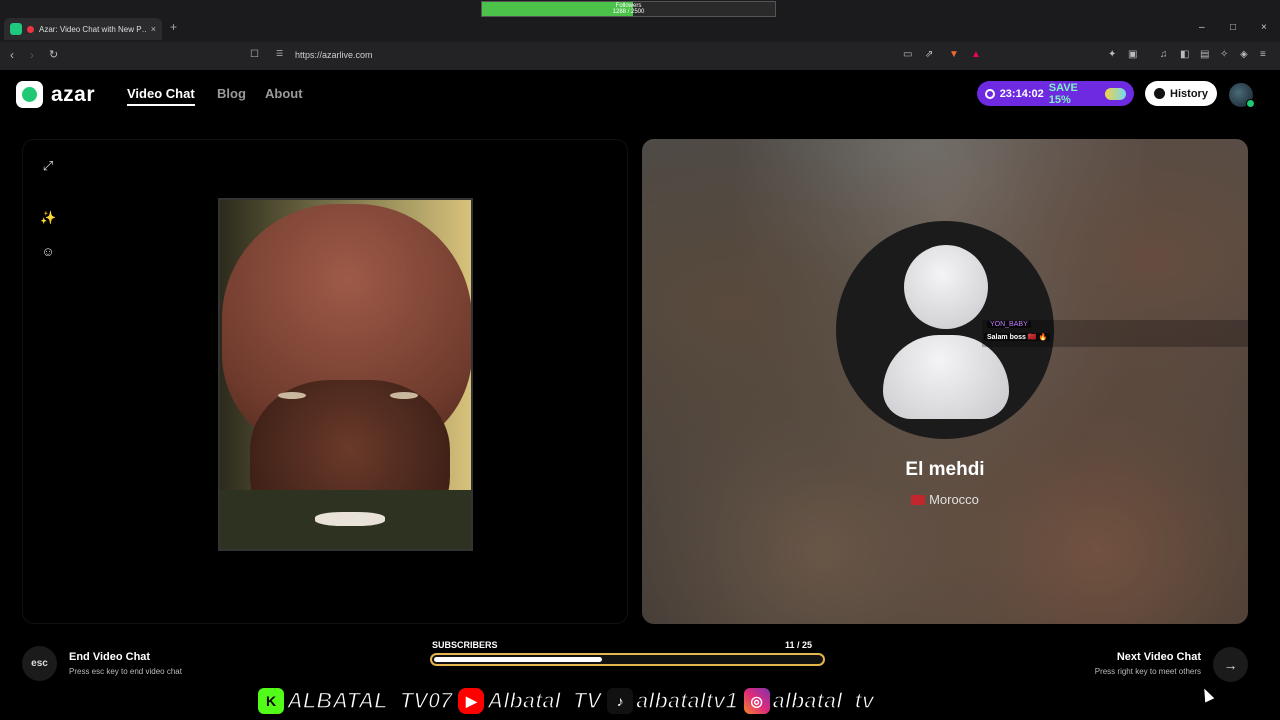 The image size is (1280, 720). What do you see at coordinates (1160, 93) in the screenshot?
I see `history-icon` at bounding box center [1160, 93].